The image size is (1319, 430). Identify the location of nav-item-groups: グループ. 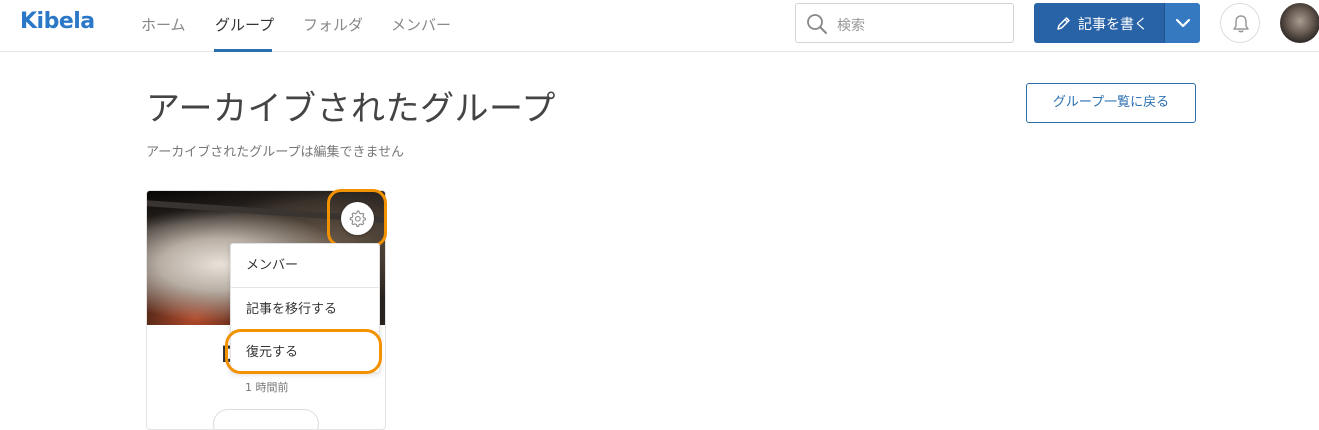
(244, 24).